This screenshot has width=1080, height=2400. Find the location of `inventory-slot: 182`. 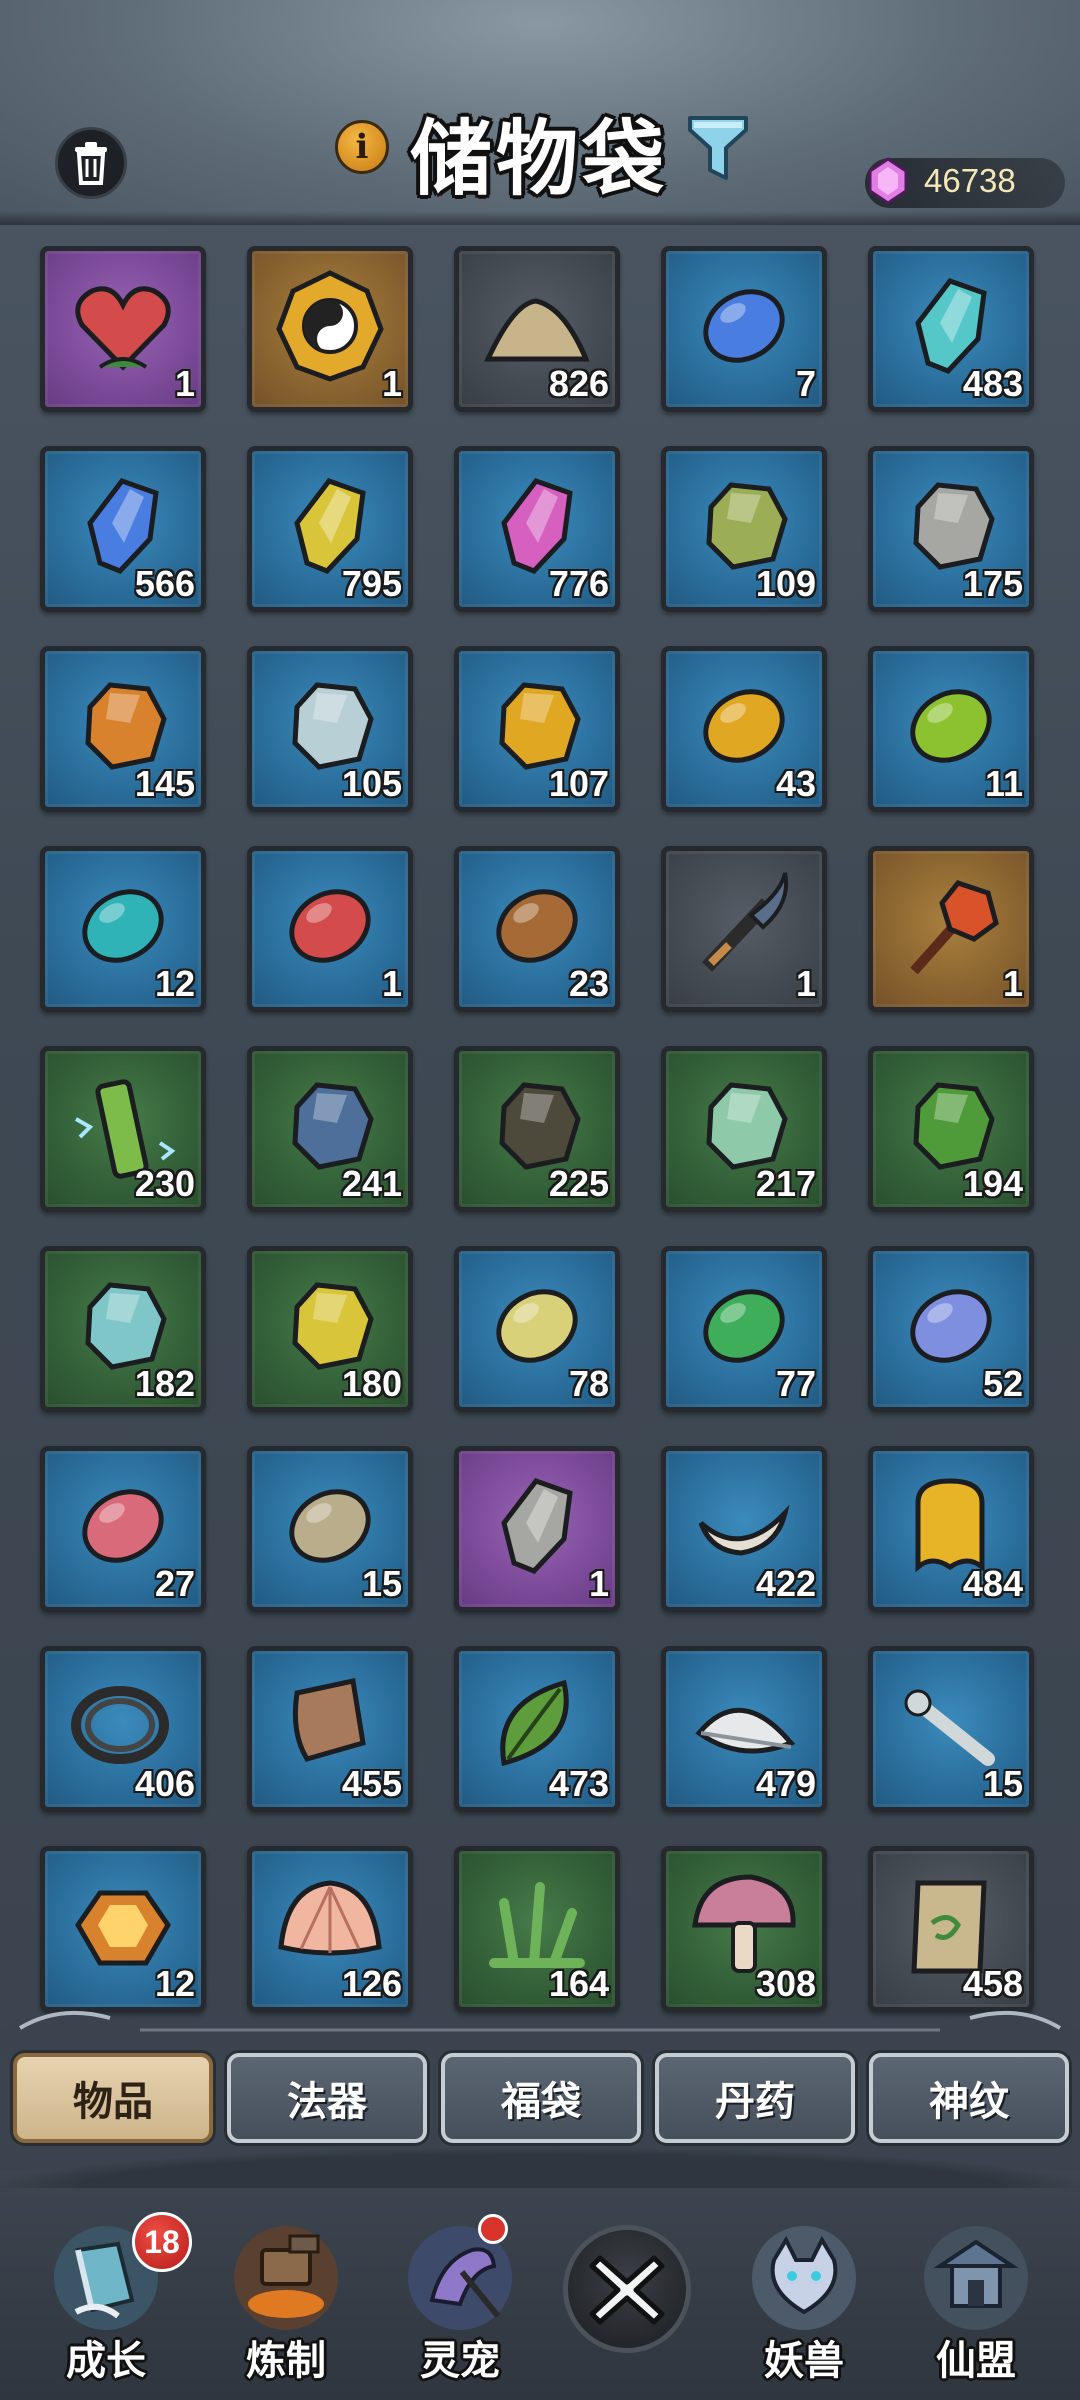

inventory-slot: 182 is located at coordinates (123, 1329).